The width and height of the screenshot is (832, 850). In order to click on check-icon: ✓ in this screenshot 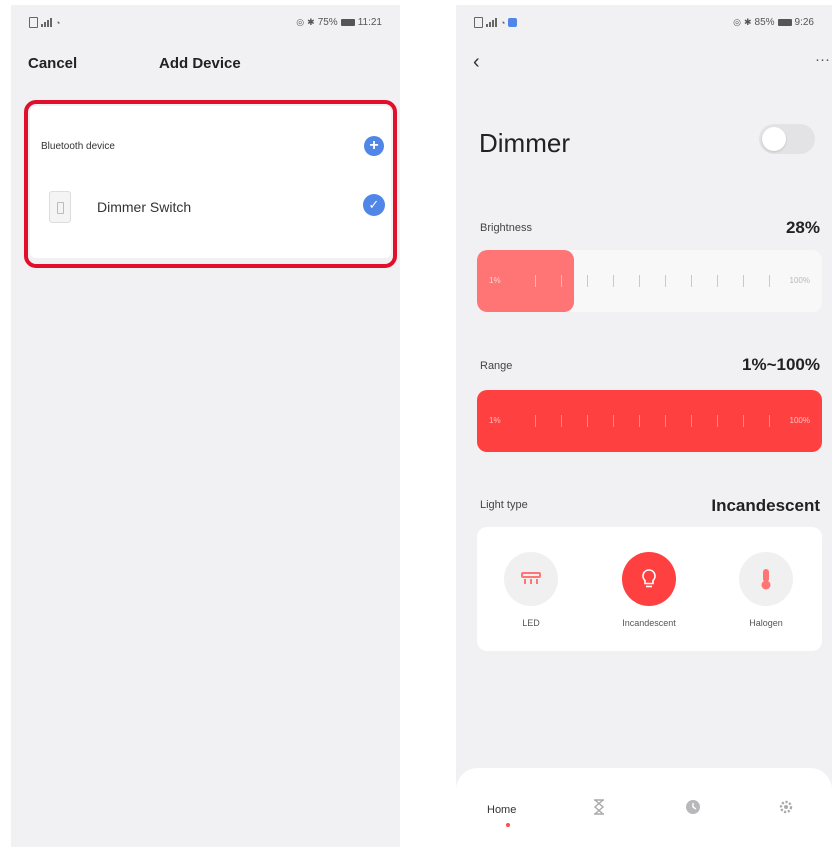, I will do `click(374, 204)`.